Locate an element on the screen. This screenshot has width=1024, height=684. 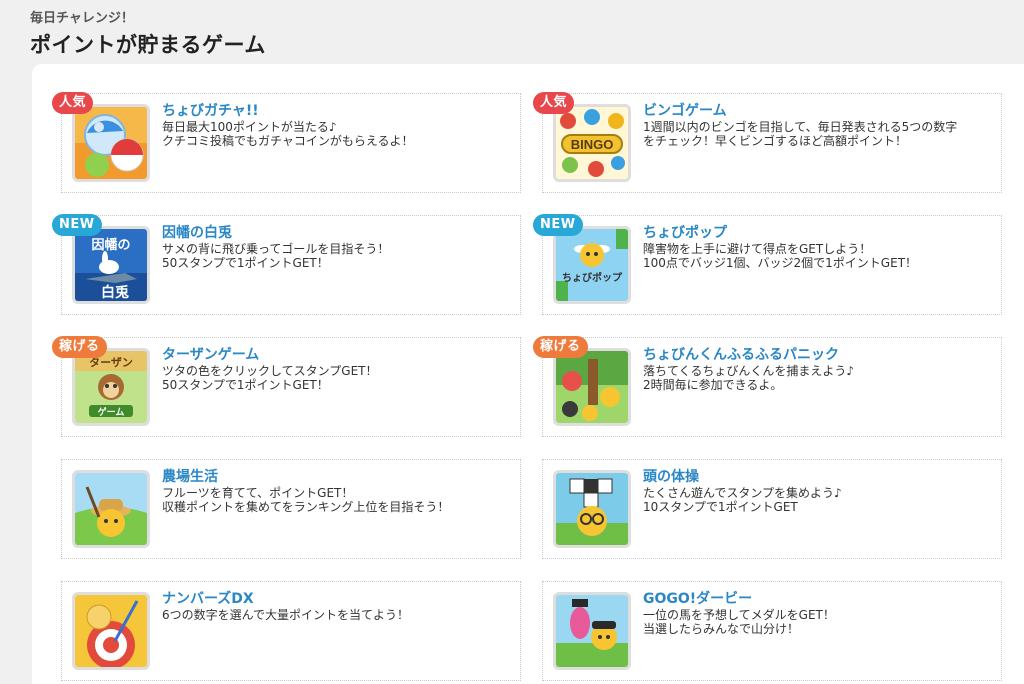
game-title: ちょびポップ is located at coordinates (685, 232).